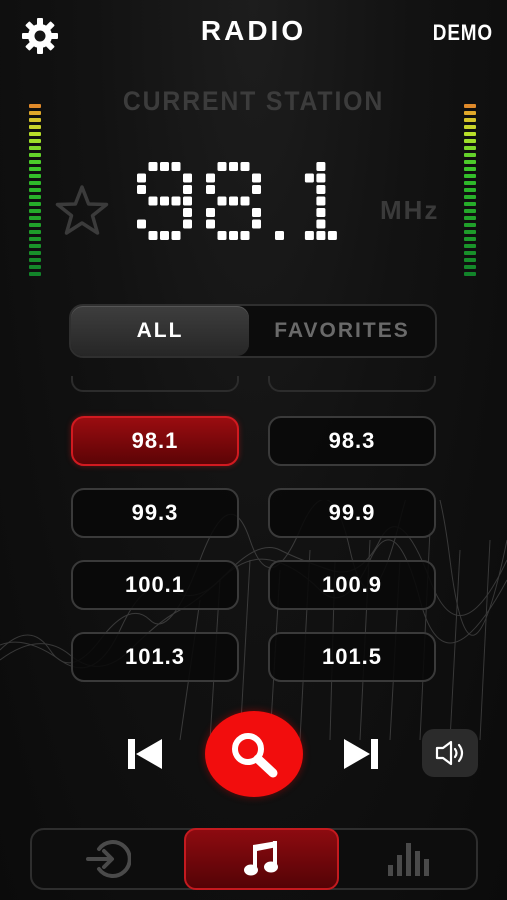 This screenshot has height=900, width=507. I want to click on music-note-icon, so click(260, 858).